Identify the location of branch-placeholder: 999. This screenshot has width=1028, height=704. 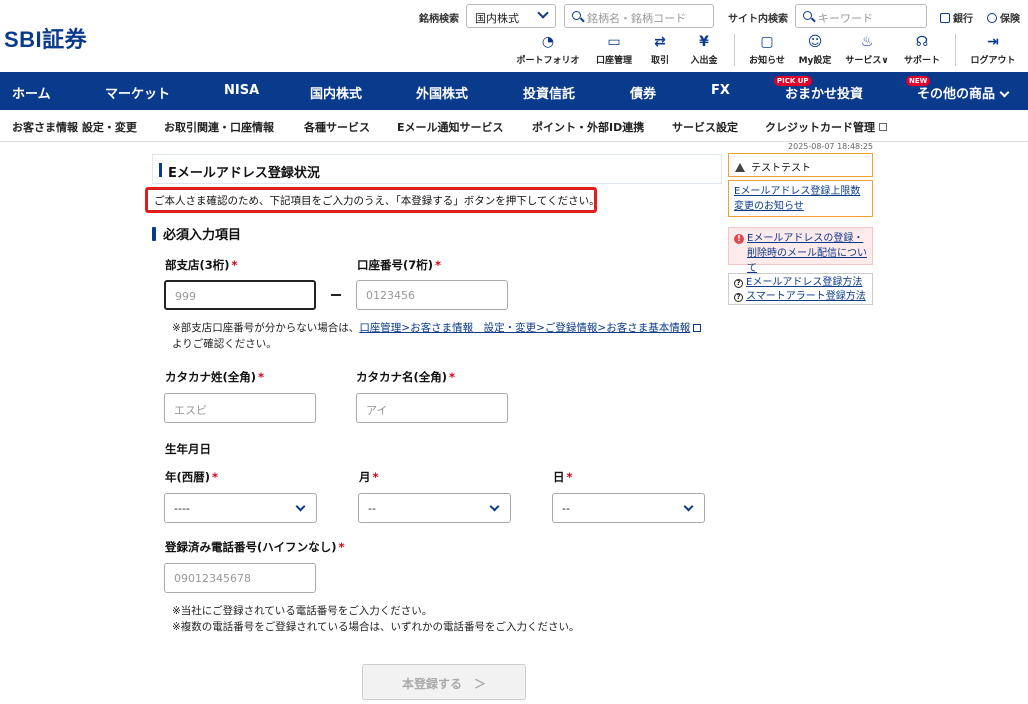
(185, 296).